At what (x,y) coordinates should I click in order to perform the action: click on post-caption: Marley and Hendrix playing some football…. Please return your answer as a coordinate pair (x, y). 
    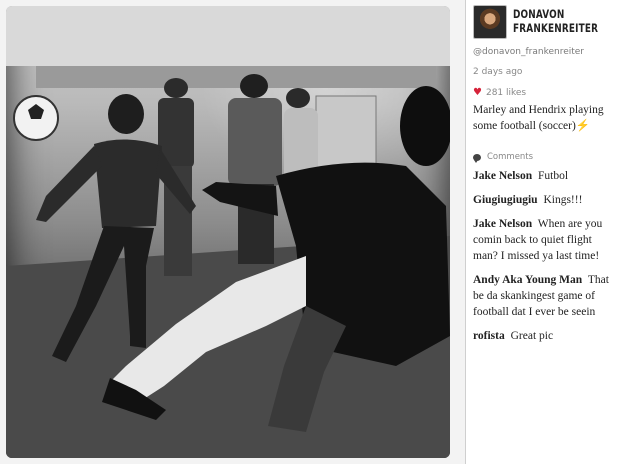
    Looking at the image, I should click on (538, 118).